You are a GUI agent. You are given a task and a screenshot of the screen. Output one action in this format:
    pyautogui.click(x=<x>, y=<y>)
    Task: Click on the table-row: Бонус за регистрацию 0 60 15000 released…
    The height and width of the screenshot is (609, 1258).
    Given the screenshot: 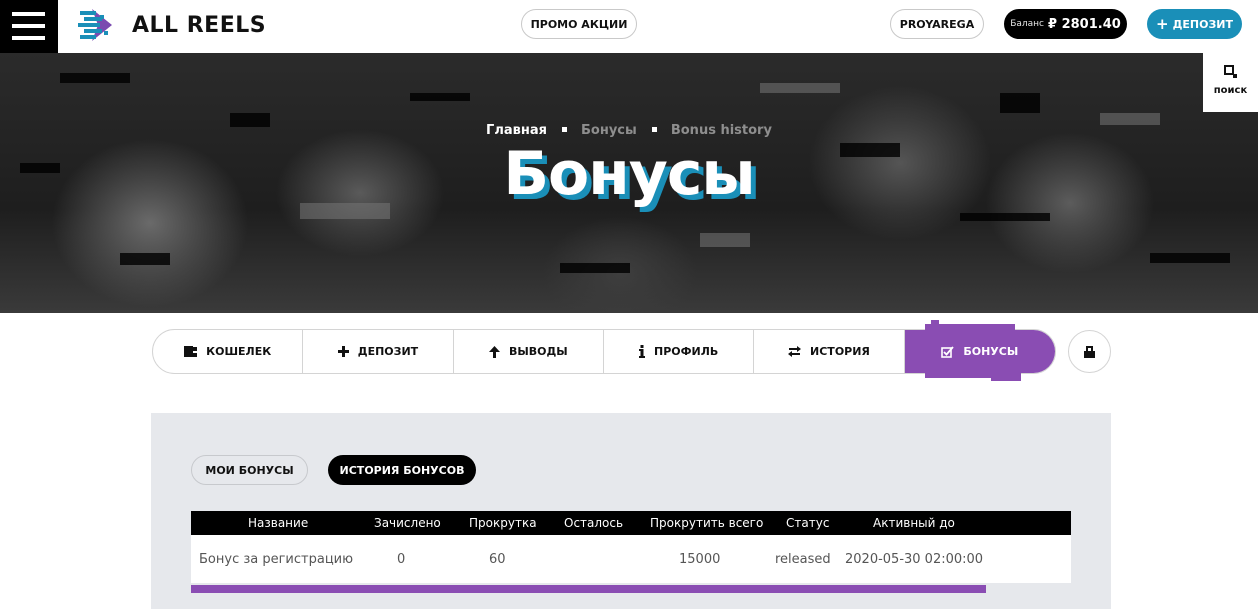 What is the action you would take?
    pyautogui.click(x=631, y=559)
    